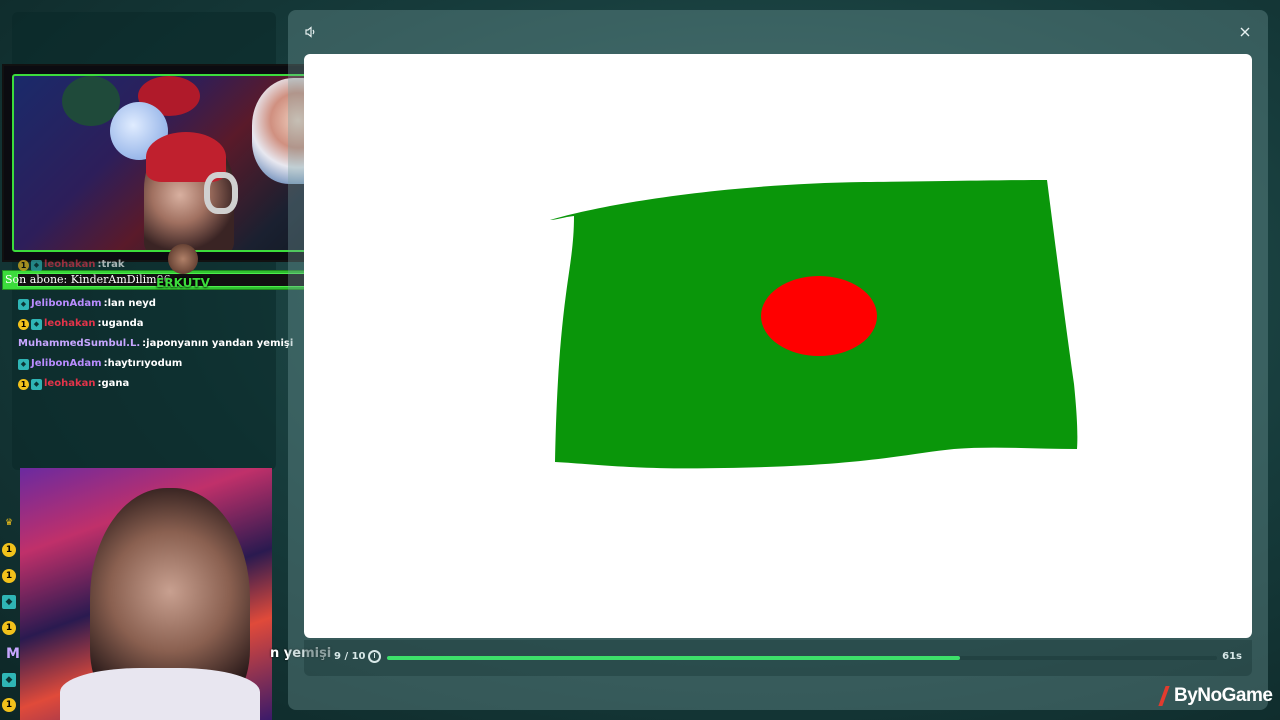  Describe the element at coordinates (1223, 695) in the screenshot. I see `bynogame-logo-text: ByNoGame` at that location.